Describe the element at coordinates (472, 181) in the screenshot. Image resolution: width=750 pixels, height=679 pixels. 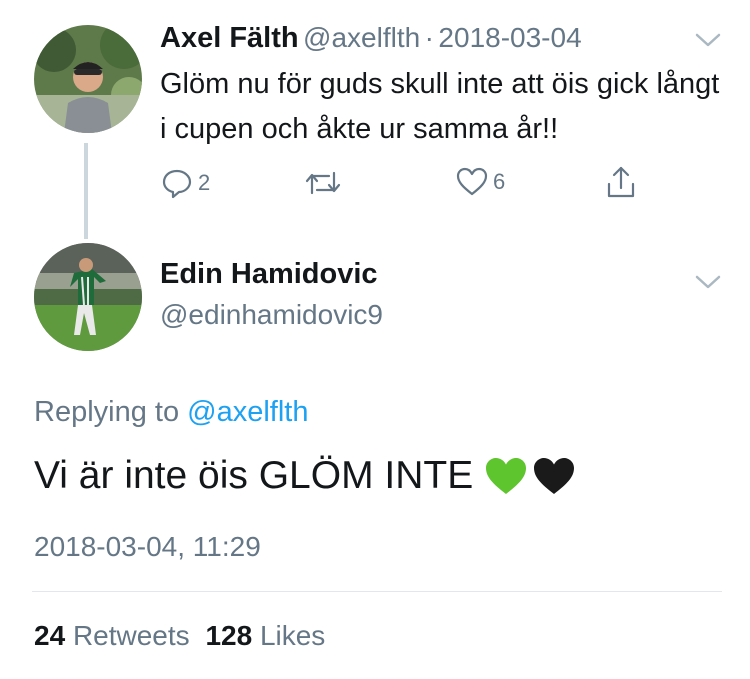
I see `heart-outline-icon` at that location.